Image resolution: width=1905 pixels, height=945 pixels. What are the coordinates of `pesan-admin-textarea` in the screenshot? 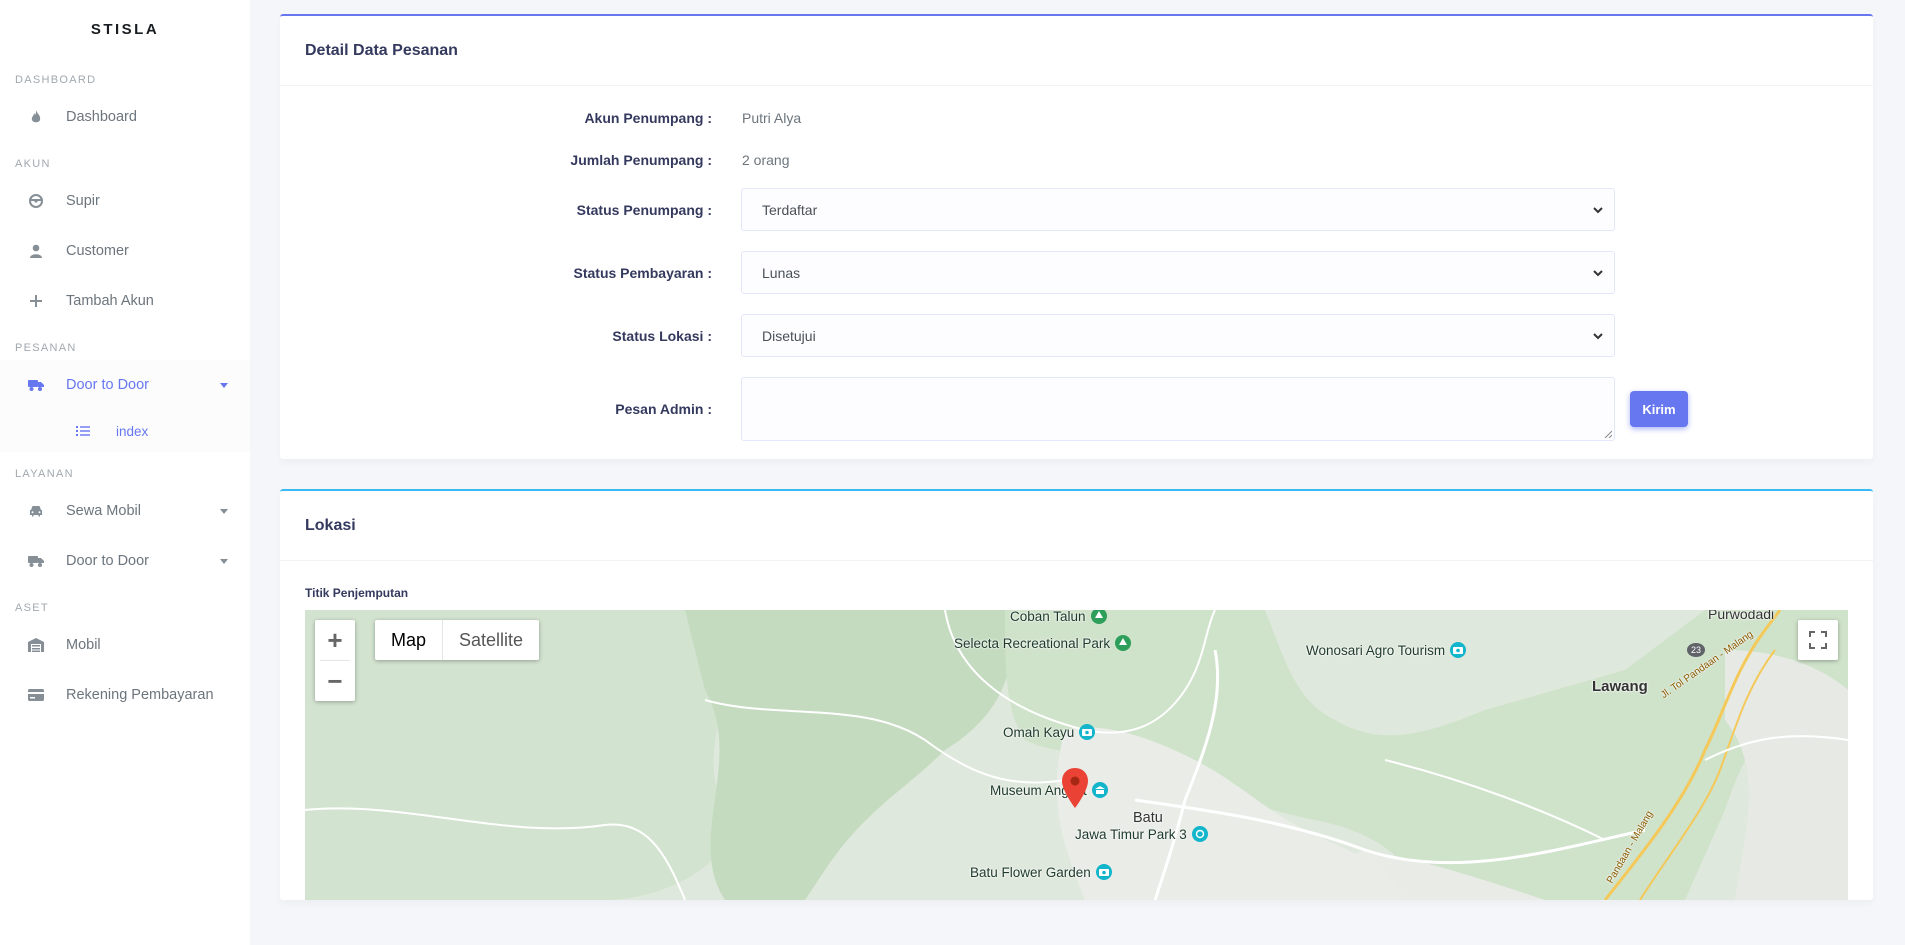 It's located at (1178, 409).